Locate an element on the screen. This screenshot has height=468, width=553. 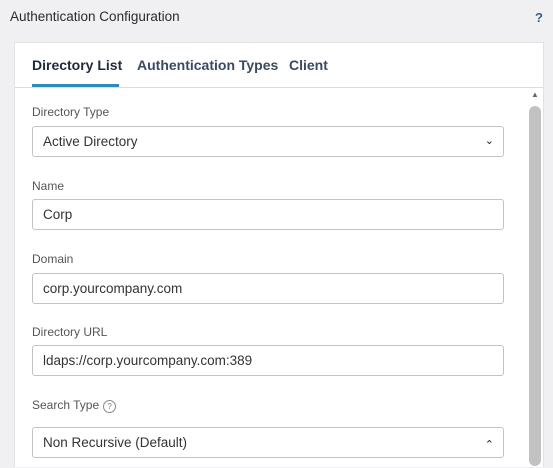
directory-url-label: Directory URL is located at coordinates (70, 332).